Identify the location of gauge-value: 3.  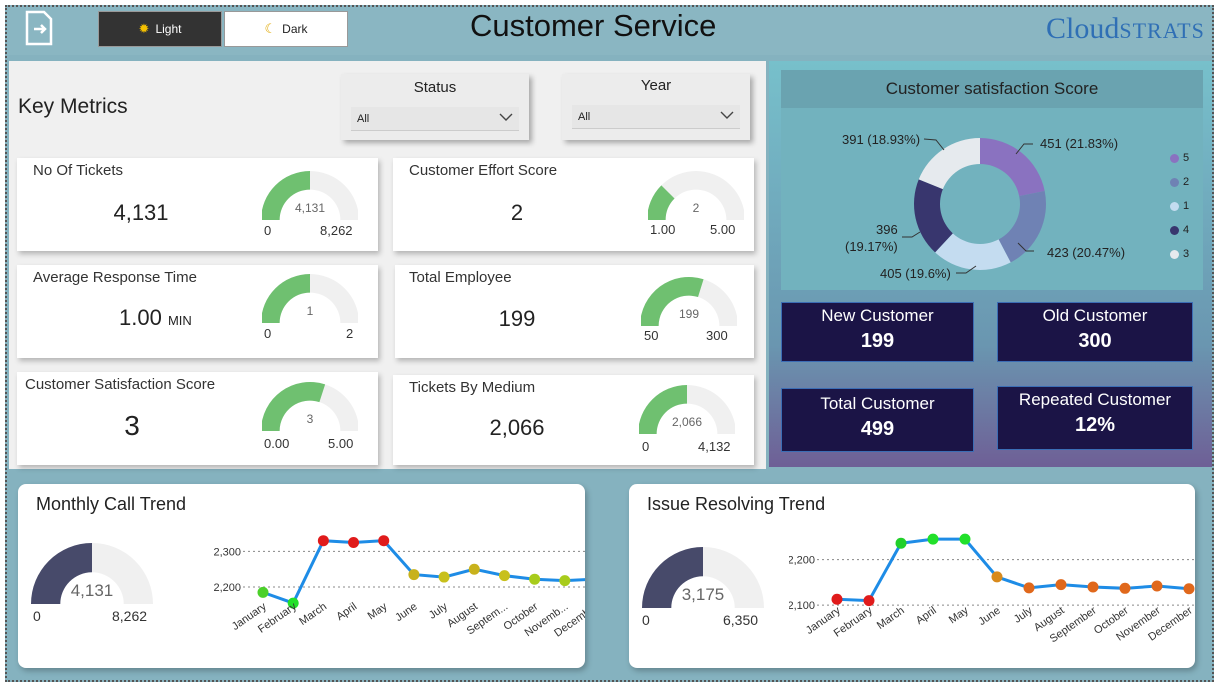
(310, 419).